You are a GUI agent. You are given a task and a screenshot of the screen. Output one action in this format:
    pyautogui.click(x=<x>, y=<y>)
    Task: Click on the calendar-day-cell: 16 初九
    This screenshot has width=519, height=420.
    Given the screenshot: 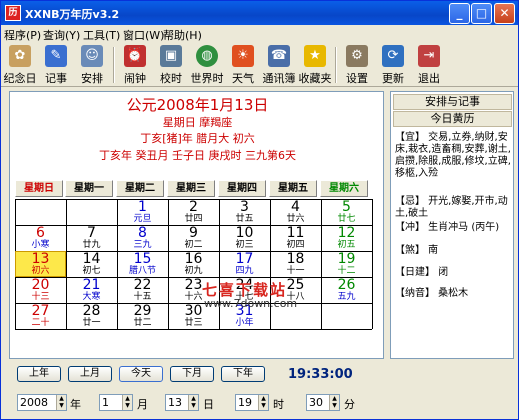 What is the action you would take?
    pyautogui.click(x=193, y=264)
    